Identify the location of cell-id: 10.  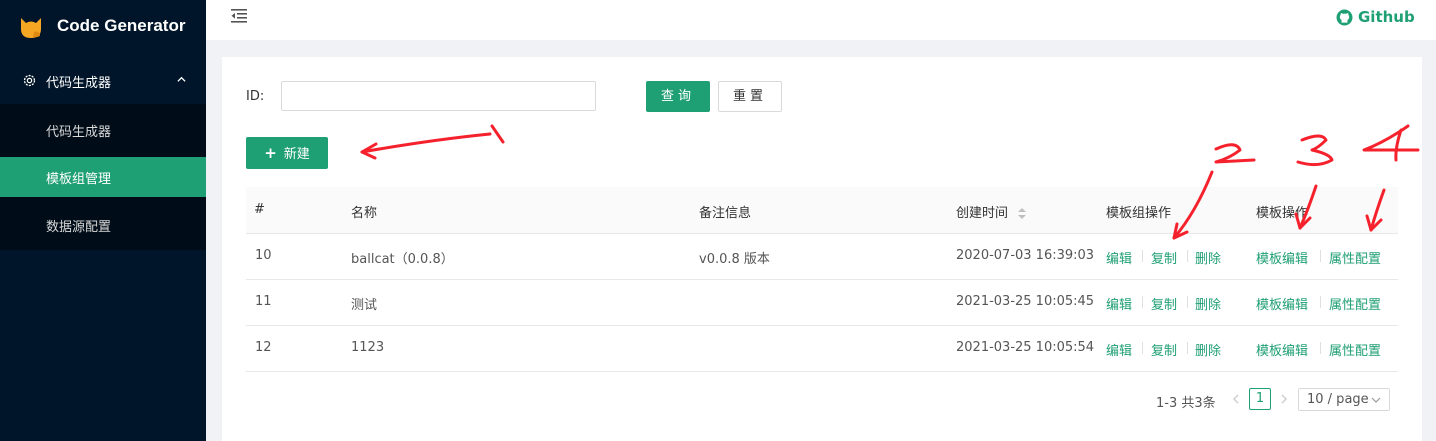
(263, 255).